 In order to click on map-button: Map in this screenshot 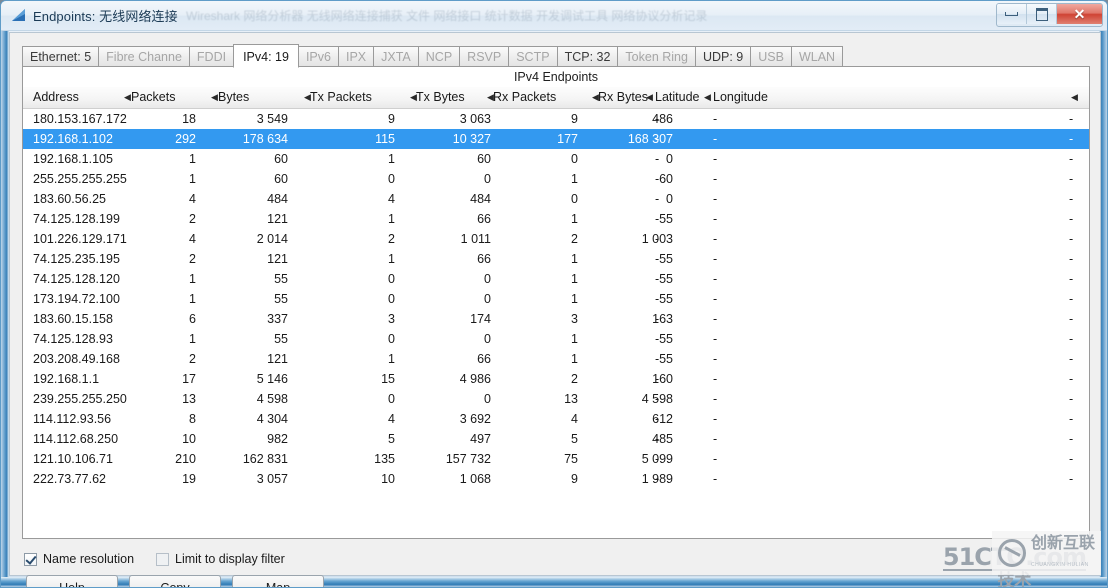, I will do `click(278, 581)`.